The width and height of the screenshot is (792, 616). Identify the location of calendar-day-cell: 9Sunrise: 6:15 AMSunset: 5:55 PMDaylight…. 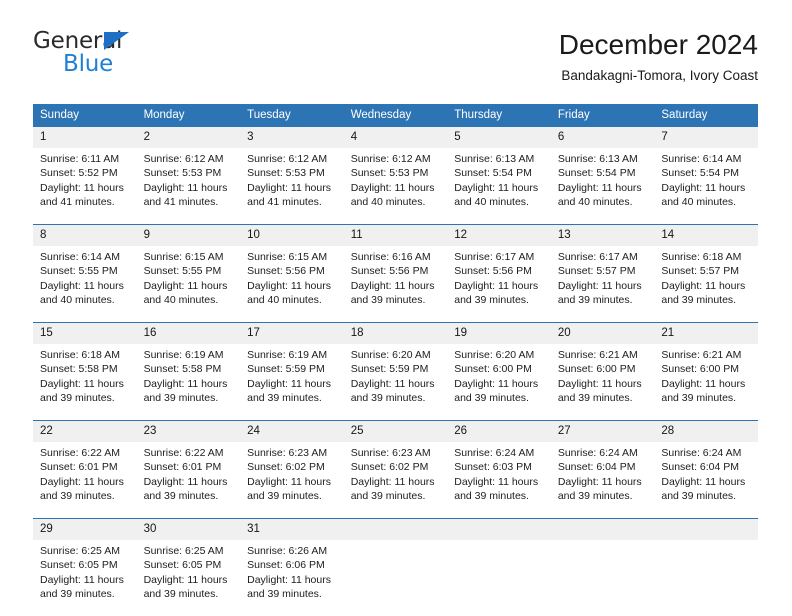
(189, 274).